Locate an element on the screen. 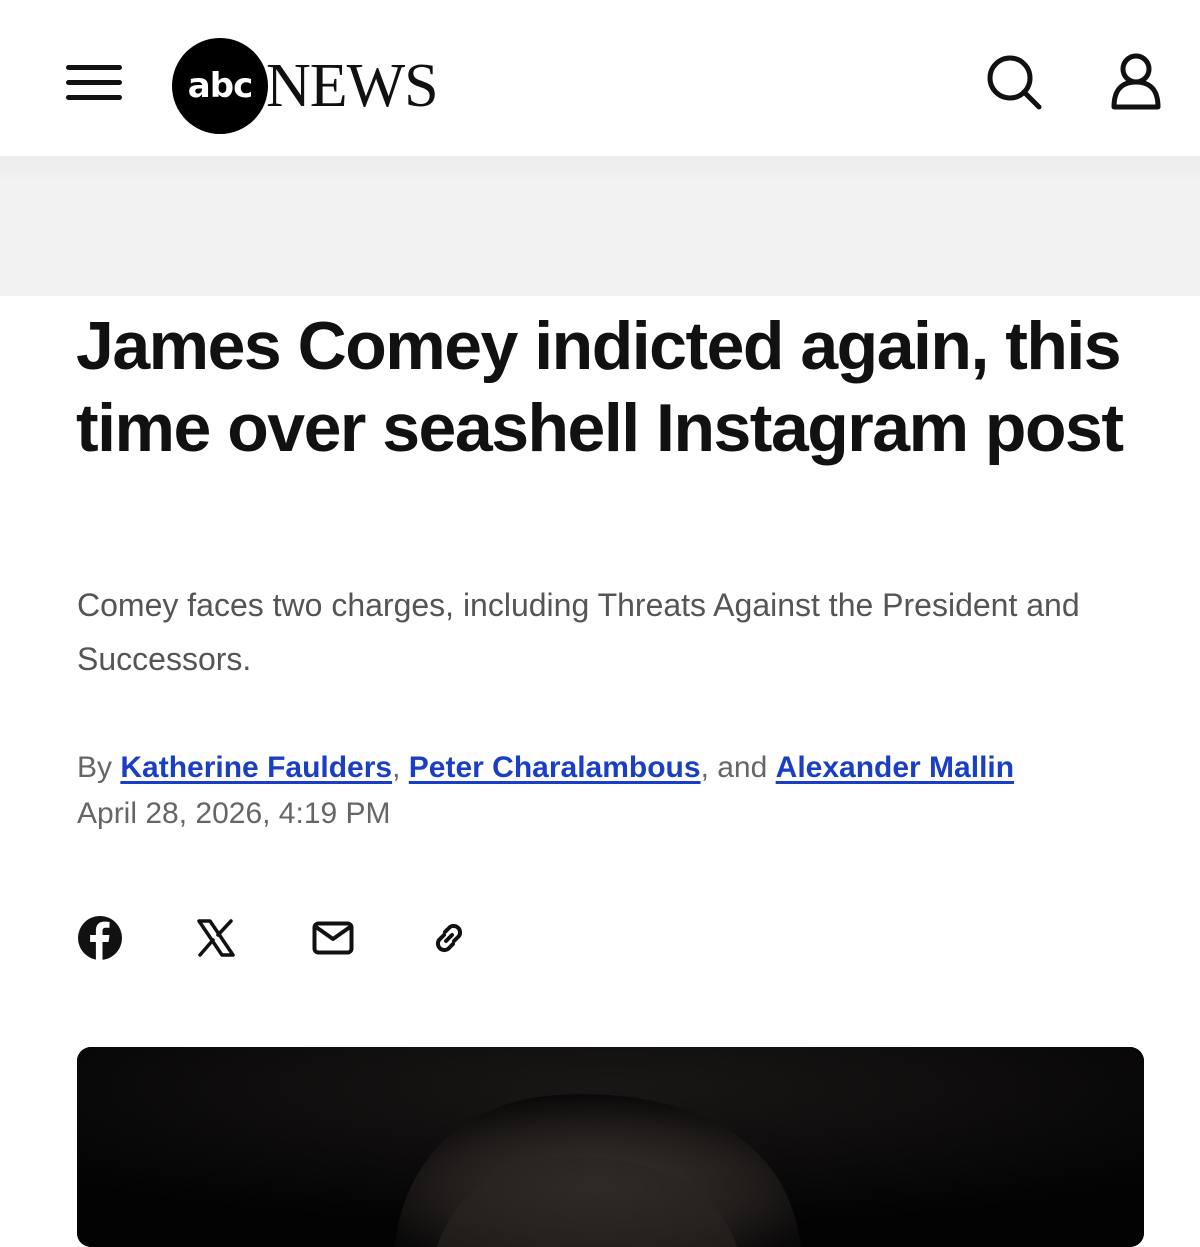 This screenshot has width=1200, height=1247. publish-date: April 28, 2026, 4:19 PM is located at coordinates (234, 813).